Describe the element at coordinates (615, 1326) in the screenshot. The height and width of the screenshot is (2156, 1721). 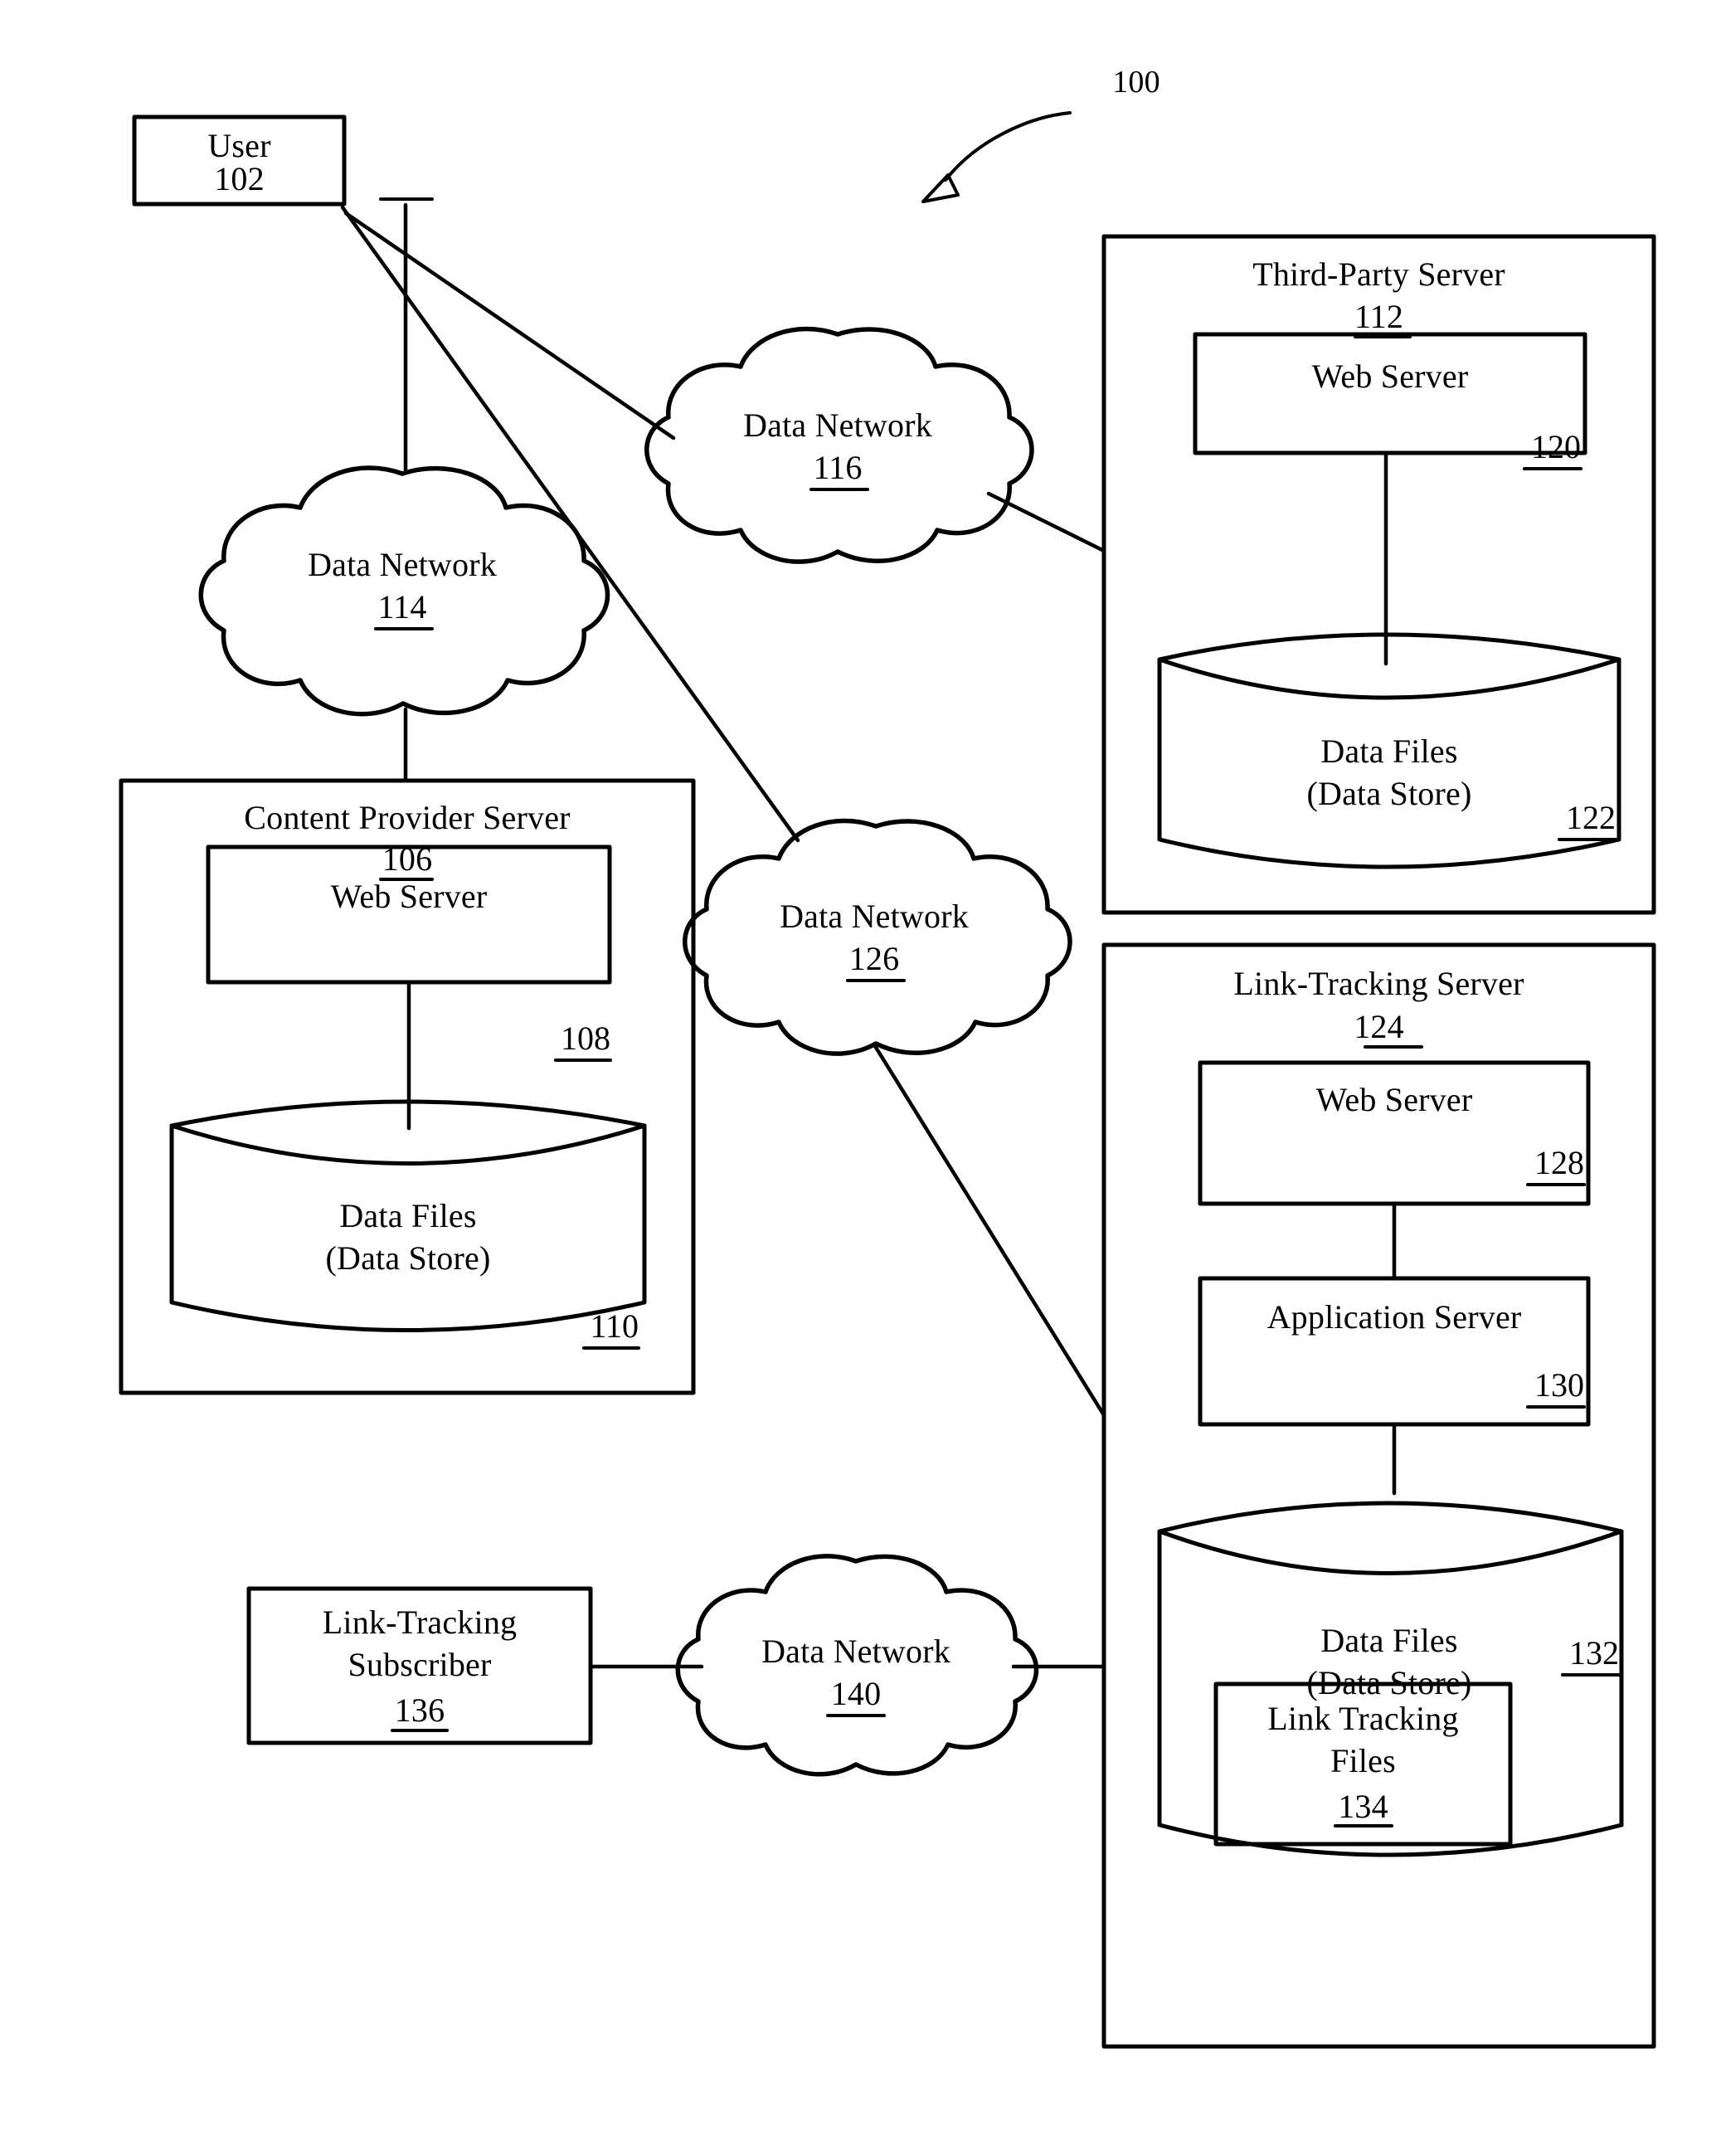
I see `content-provider-data-files-numeral: 110` at that location.